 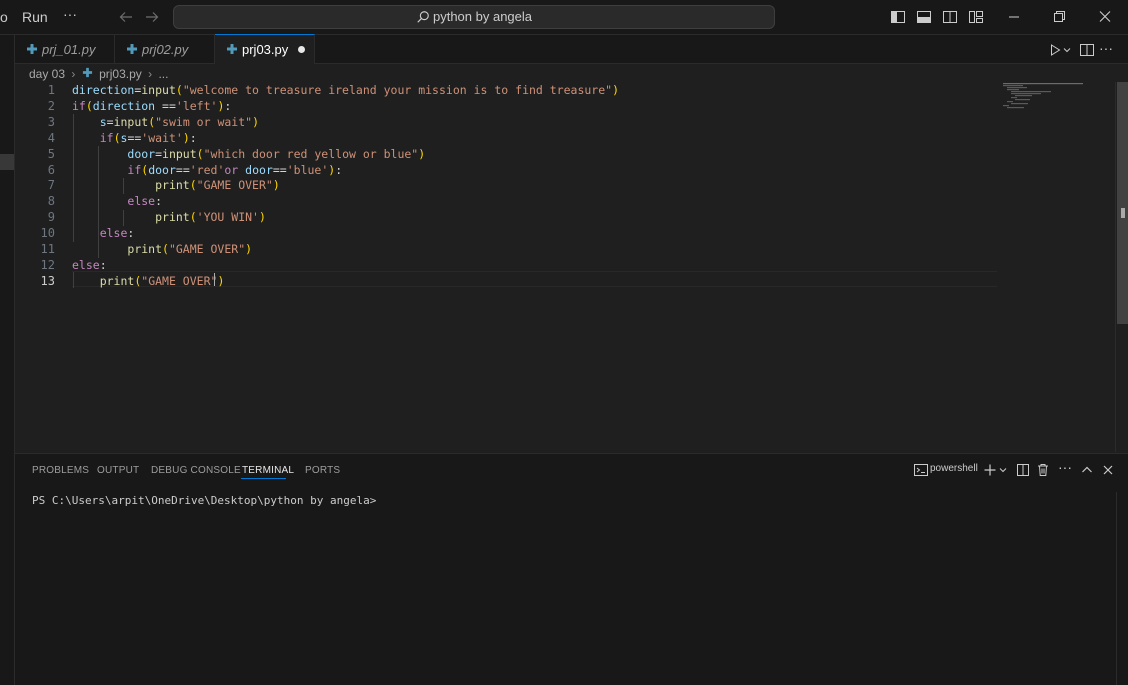 I want to click on terminal-launch-profile-chevron-down-icon, so click(x=1003, y=470).